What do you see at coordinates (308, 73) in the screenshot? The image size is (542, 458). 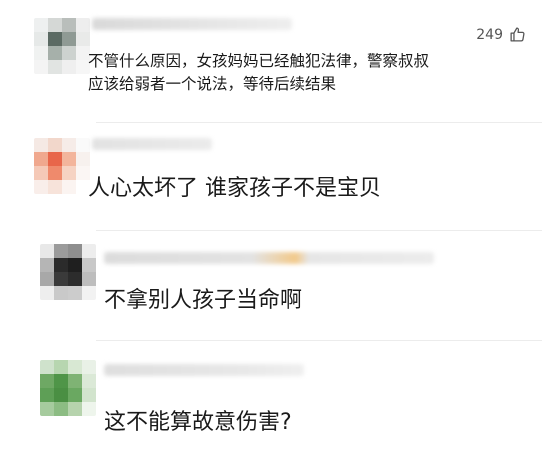 I see `comment-text: 不管什么原因，女孩妈妈已经触犯法律，警察叔叔 应该给弱者一个说法，等待后续结果` at bounding box center [308, 73].